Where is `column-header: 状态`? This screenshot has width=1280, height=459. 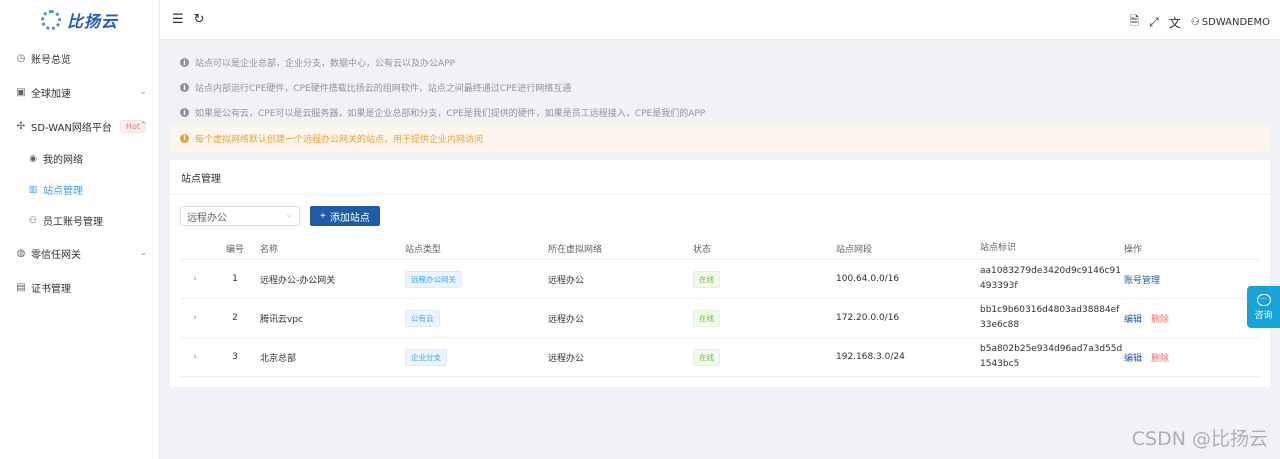 column-header: 状态 is located at coordinates (702, 250).